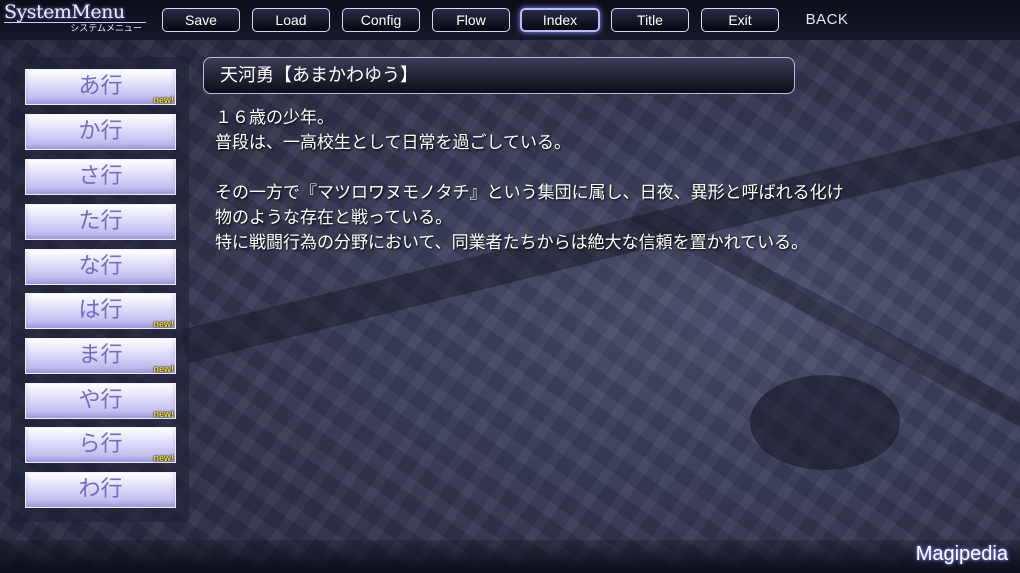 This screenshot has width=1020, height=573. I want to click on sidebar-item-label: ら行, so click(100, 444).